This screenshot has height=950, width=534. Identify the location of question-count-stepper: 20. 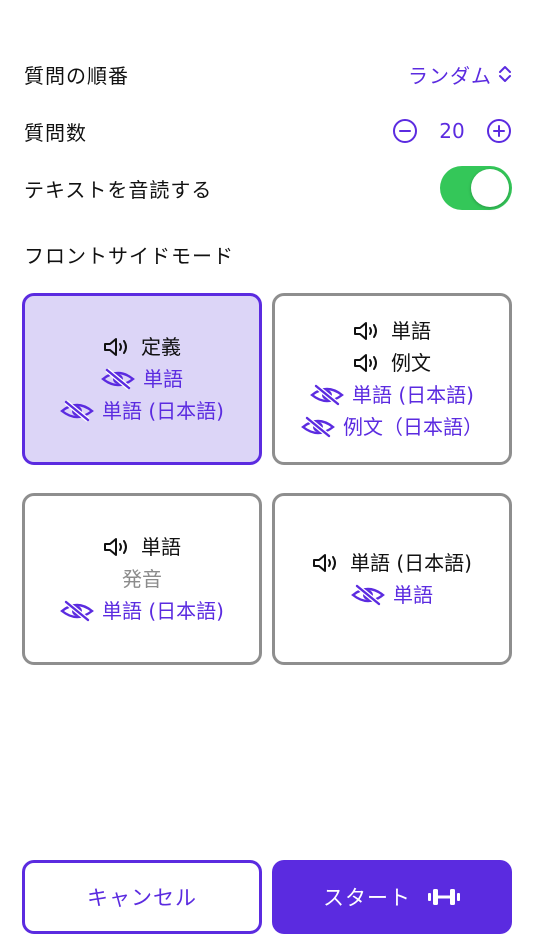
(452, 131).